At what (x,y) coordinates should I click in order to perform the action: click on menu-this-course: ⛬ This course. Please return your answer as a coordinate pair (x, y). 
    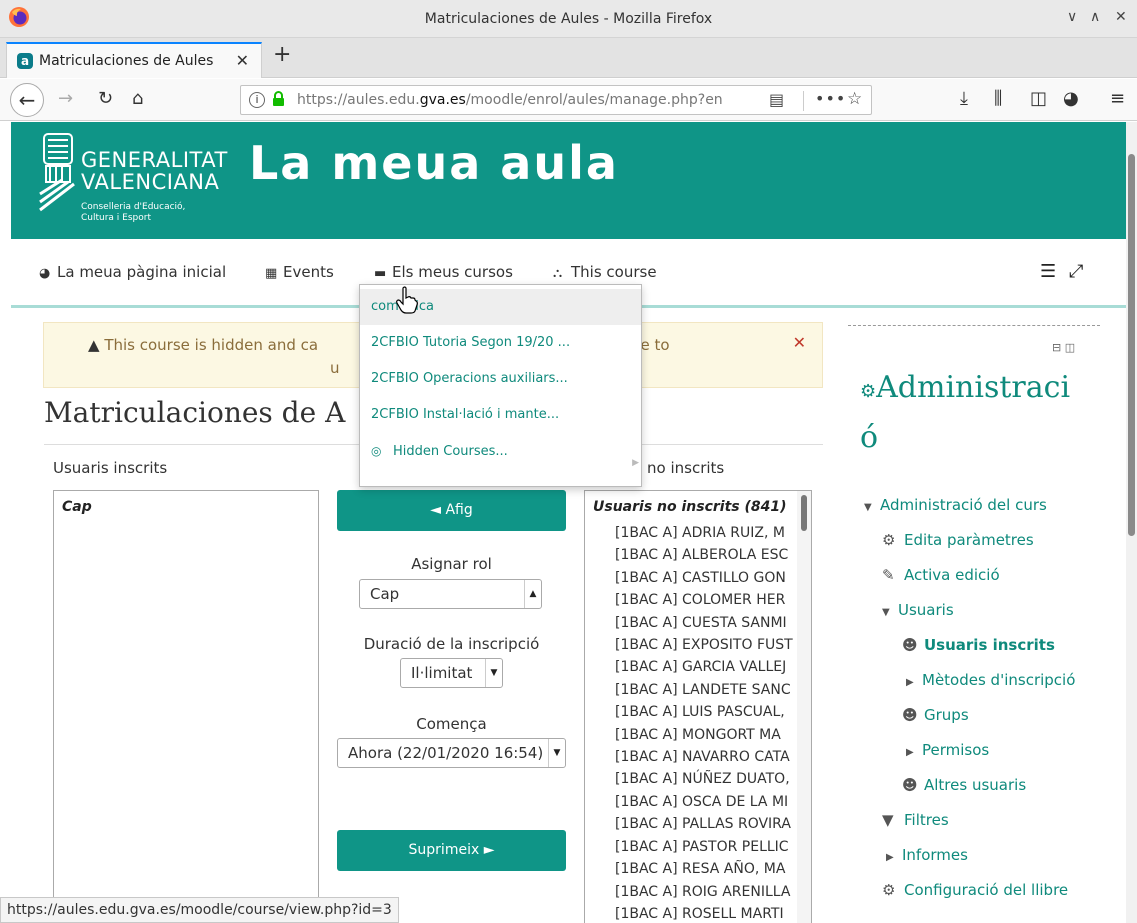
    Looking at the image, I should click on (605, 272).